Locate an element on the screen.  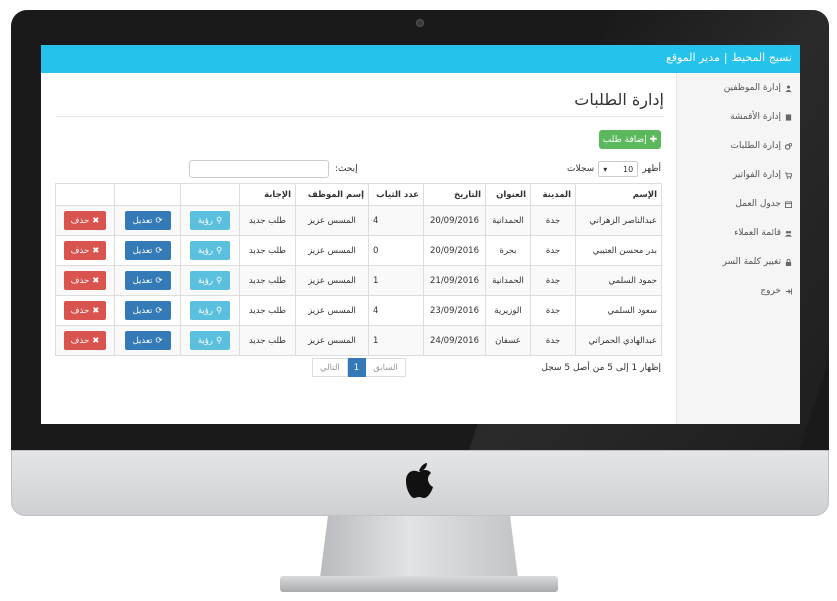
cell-count: 1 is located at coordinates (396, 340).